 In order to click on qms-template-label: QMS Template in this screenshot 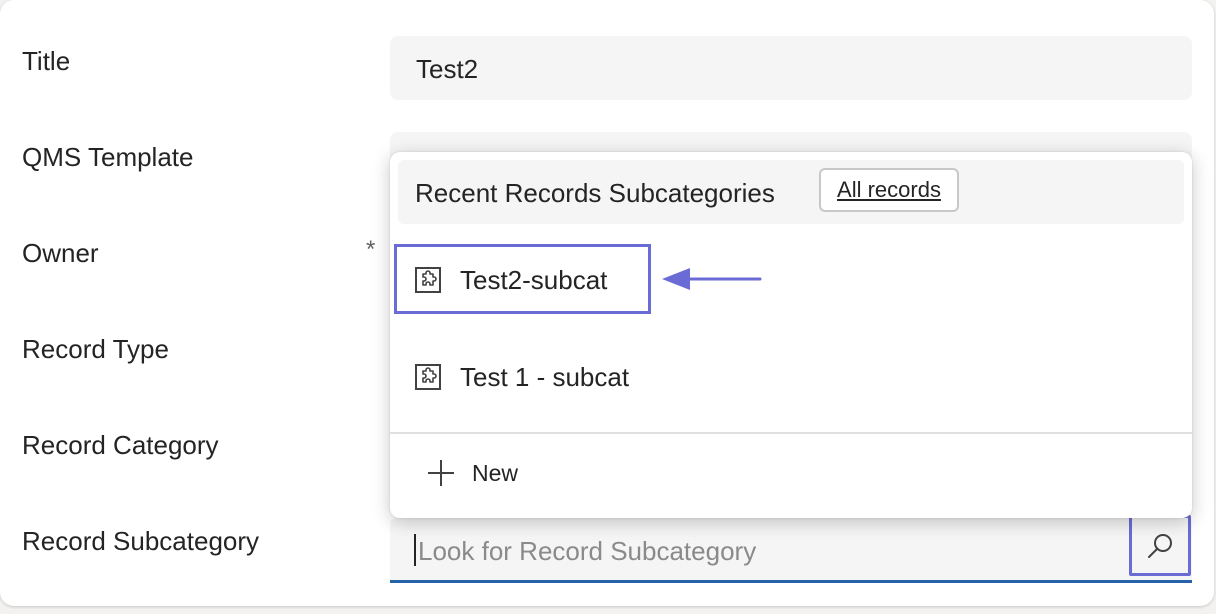, I will do `click(108, 157)`.